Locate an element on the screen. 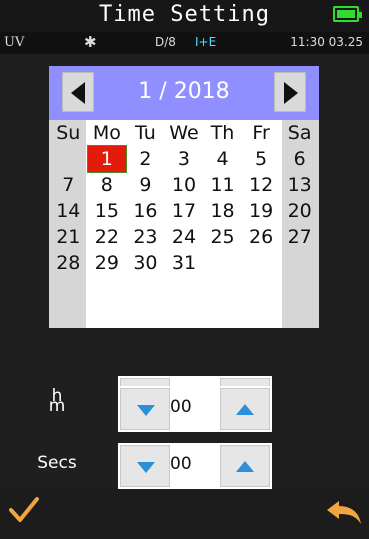 The image size is (369, 539). next-month-button is located at coordinates (290, 92).